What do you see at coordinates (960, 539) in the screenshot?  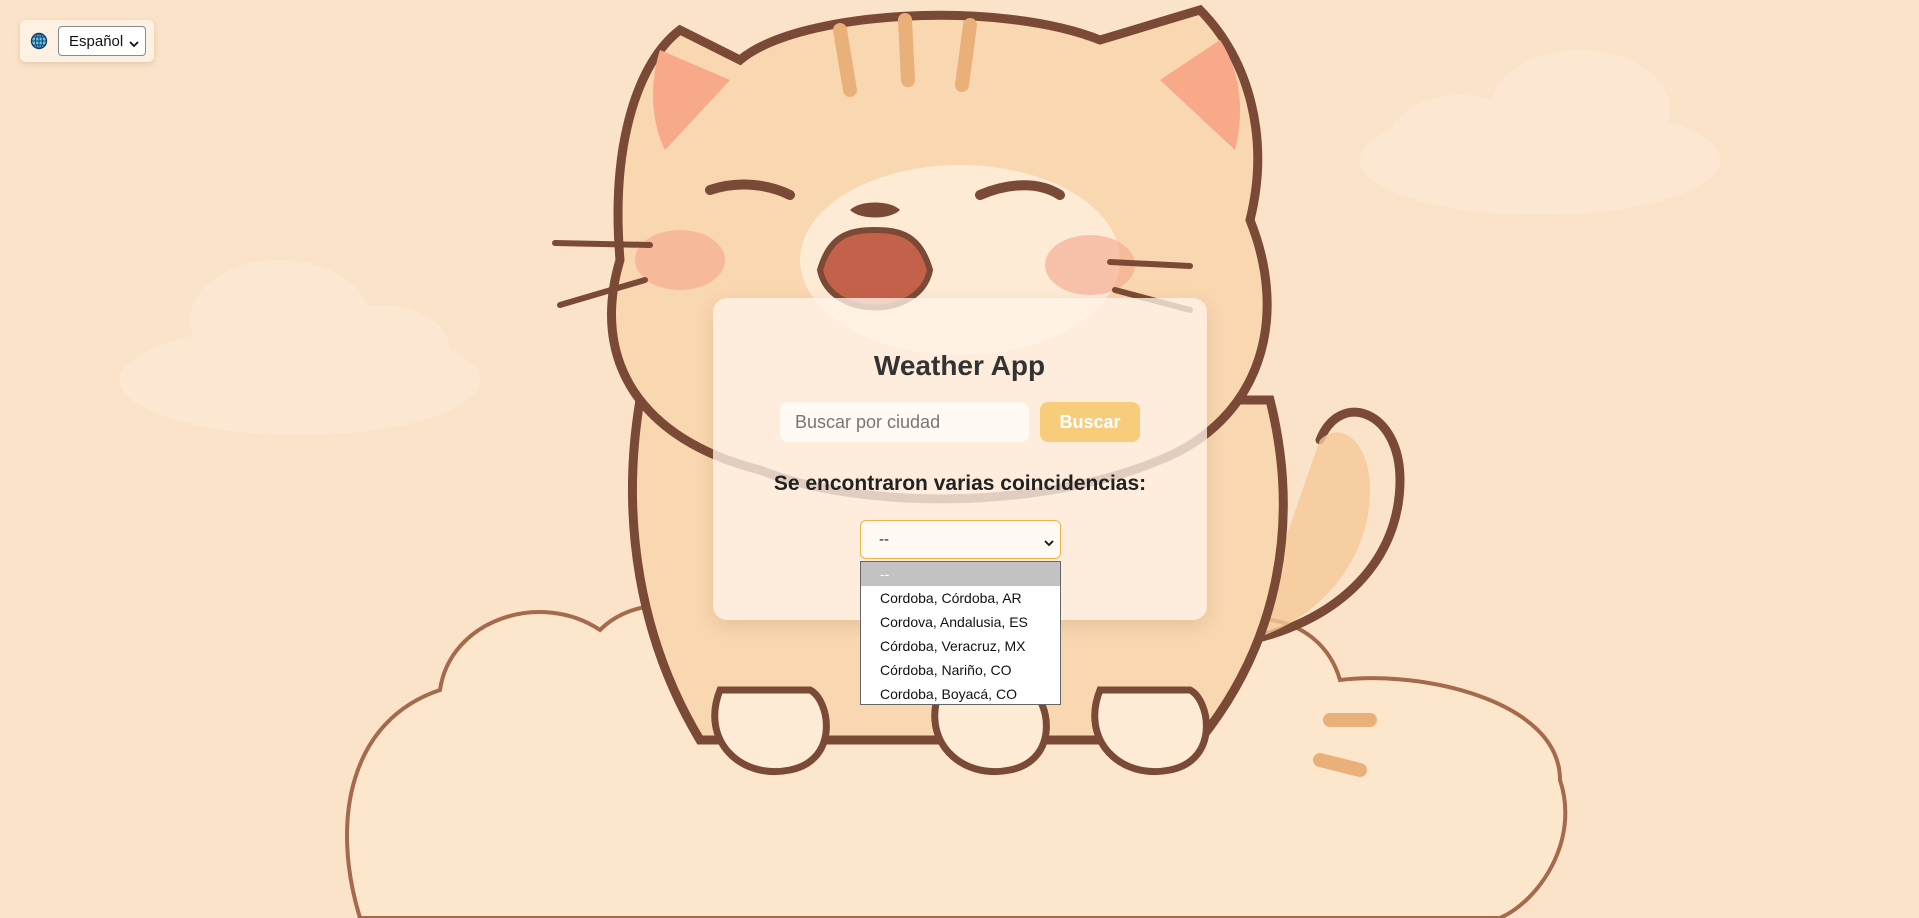 I see `city-match-select: --` at bounding box center [960, 539].